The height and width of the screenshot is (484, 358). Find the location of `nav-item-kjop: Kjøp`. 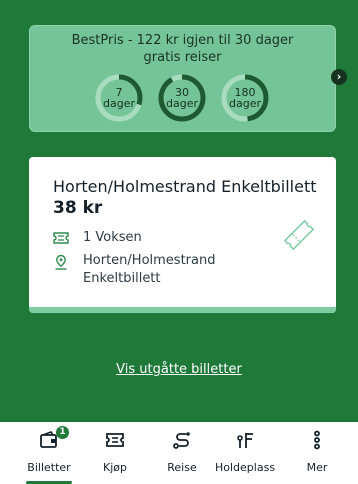

nav-item-kjop: Kjøp is located at coordinates (115, 453).